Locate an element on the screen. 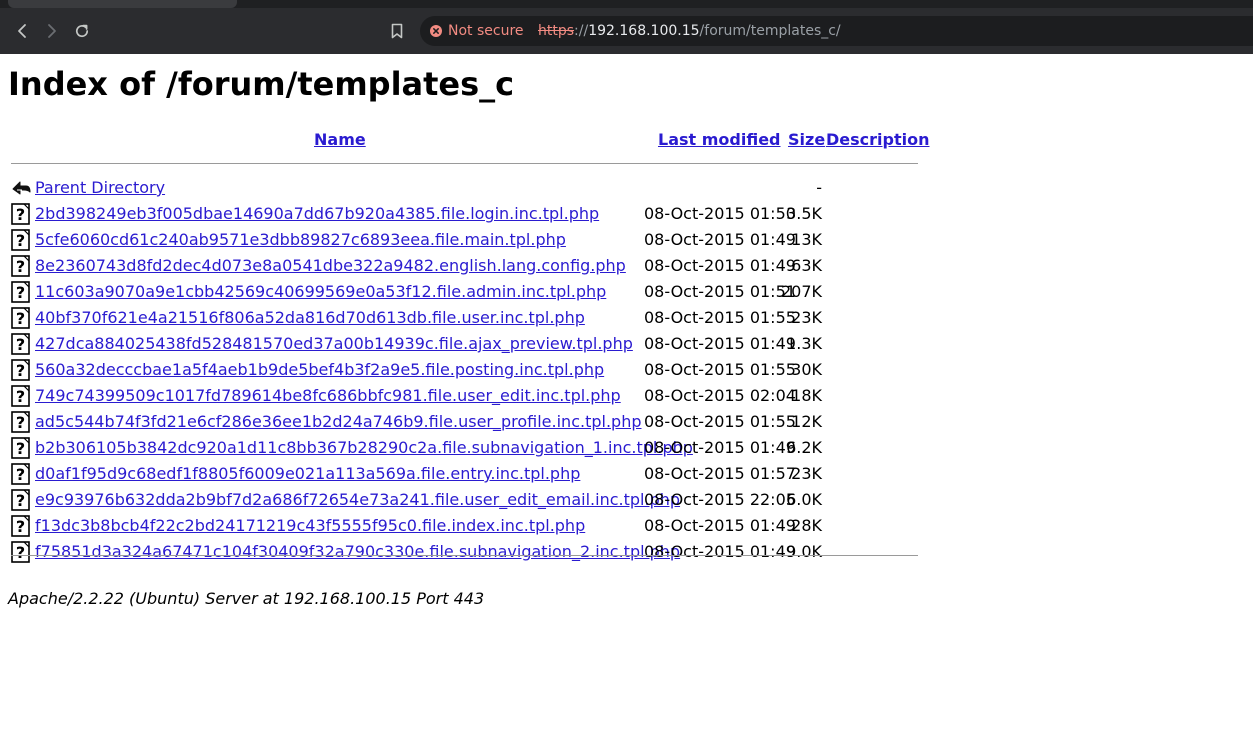 The width and height of the screenshot is (1253, 731). url-scheme: https is located at coordinates (556, 31).